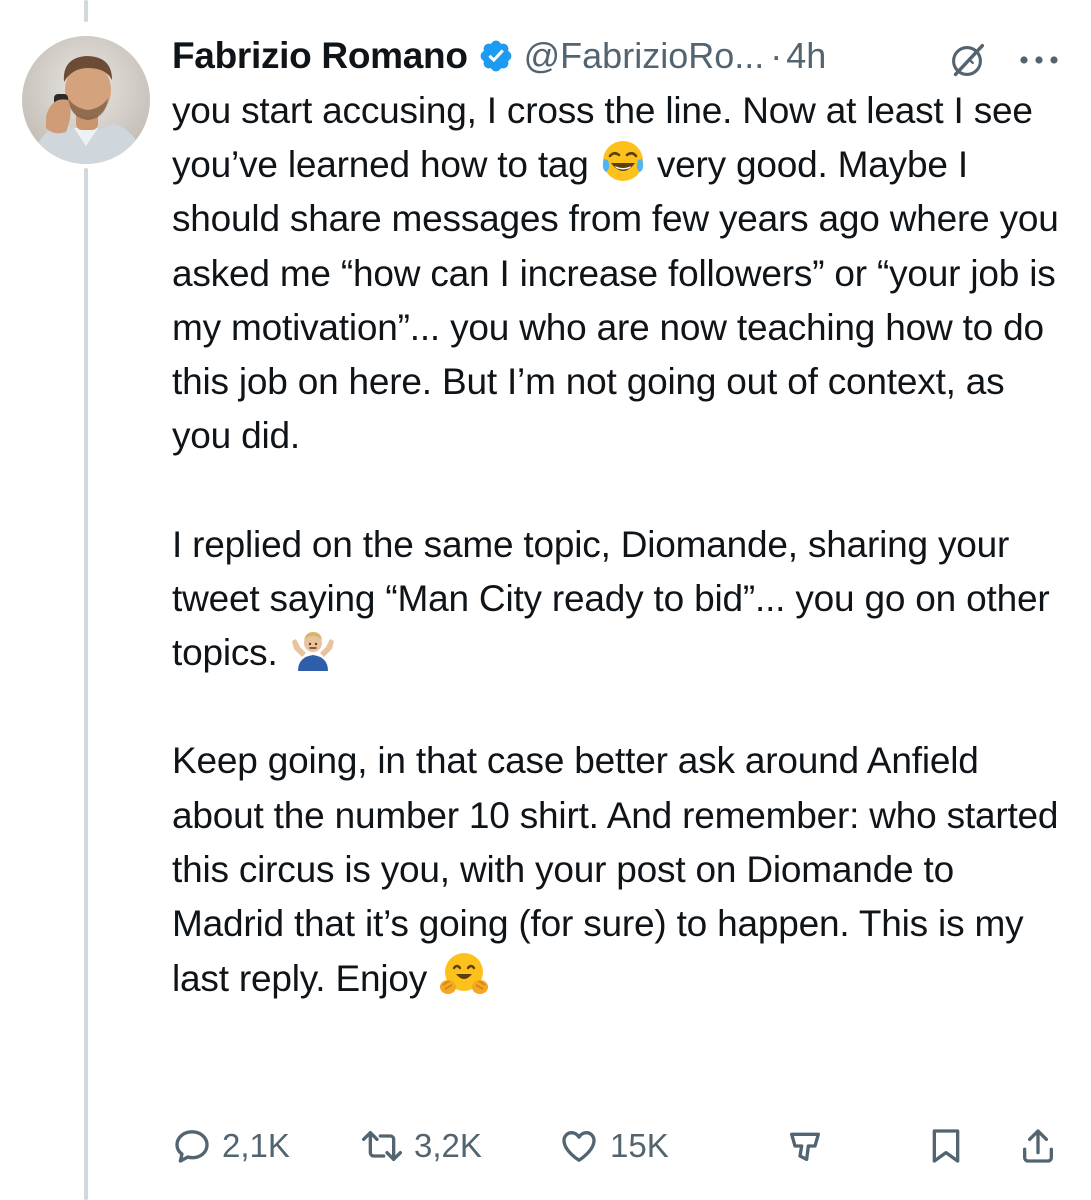  What do you see at coordinates (86, 100) in the screenshot?
I see `avatar` at bounding box center [86, 100].